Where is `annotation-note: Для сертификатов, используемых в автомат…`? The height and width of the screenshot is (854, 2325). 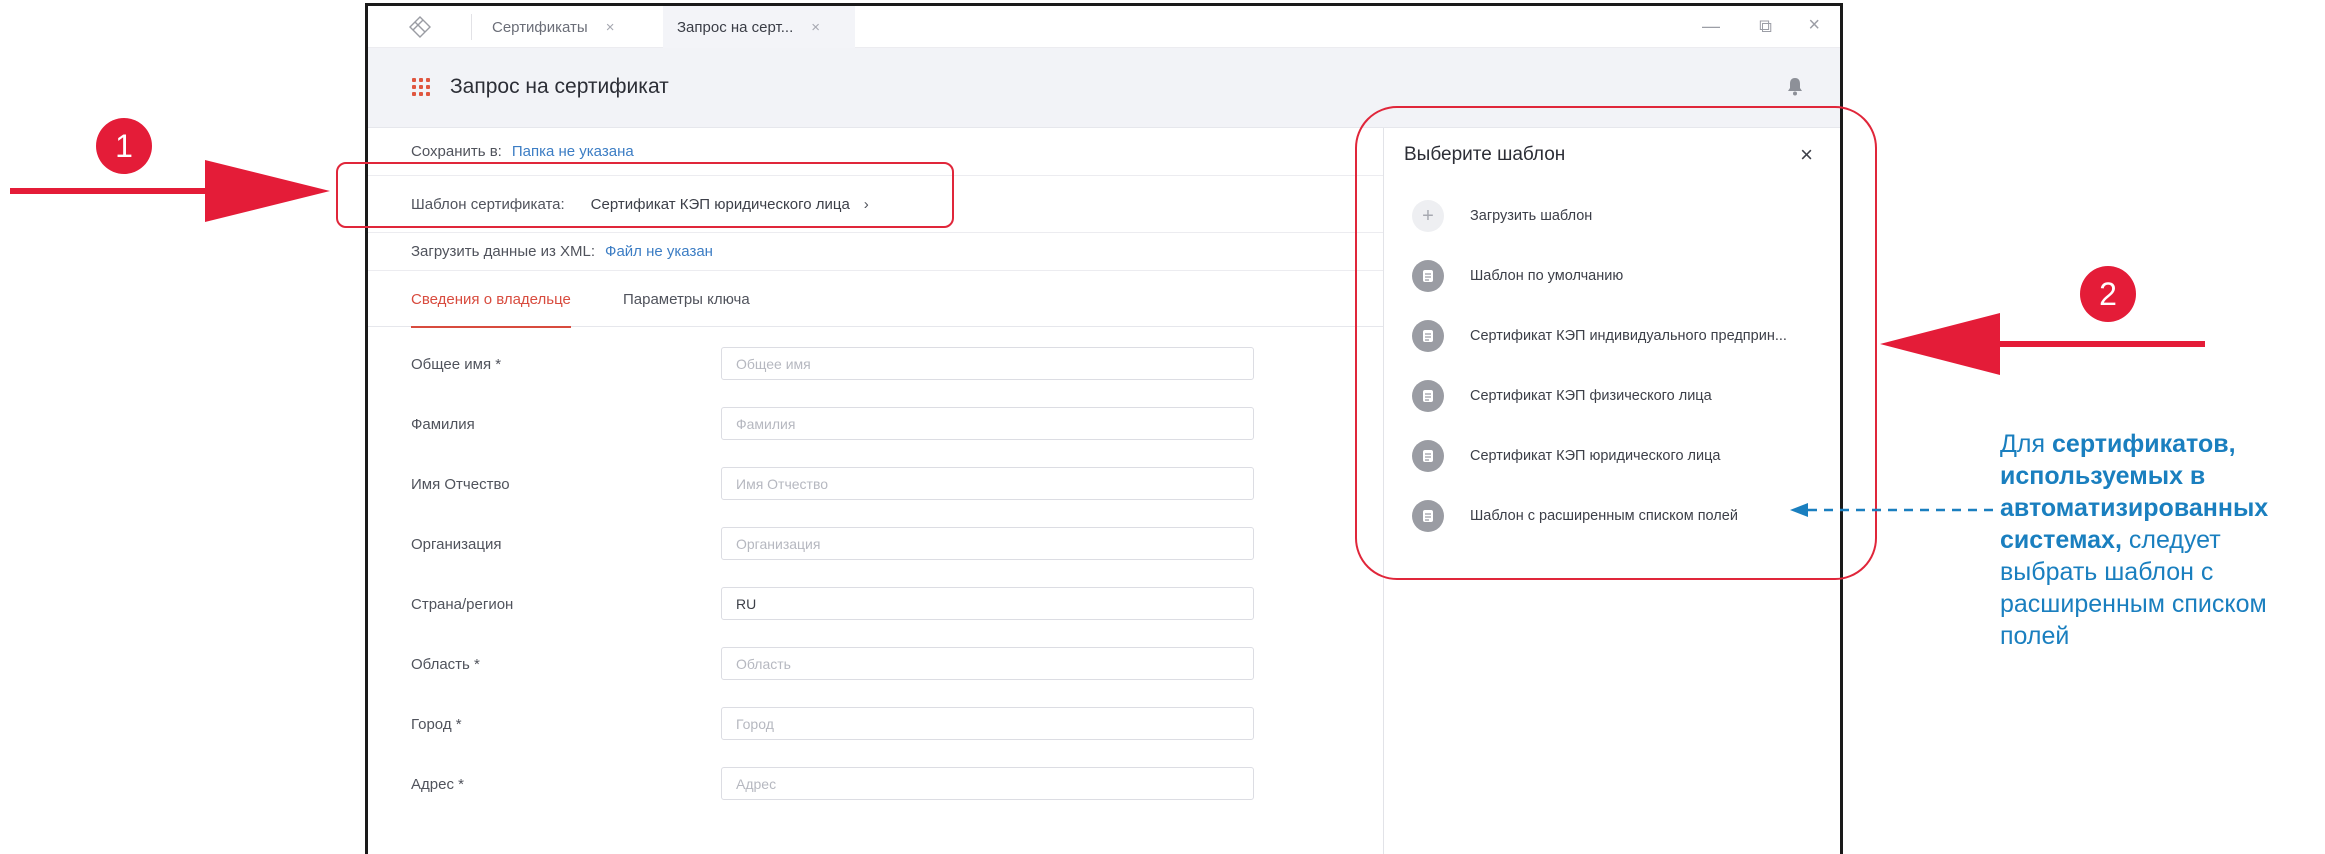
annotation-note: Для сертификатов, используемых в автомат… is located at coordinates (2160, 540).